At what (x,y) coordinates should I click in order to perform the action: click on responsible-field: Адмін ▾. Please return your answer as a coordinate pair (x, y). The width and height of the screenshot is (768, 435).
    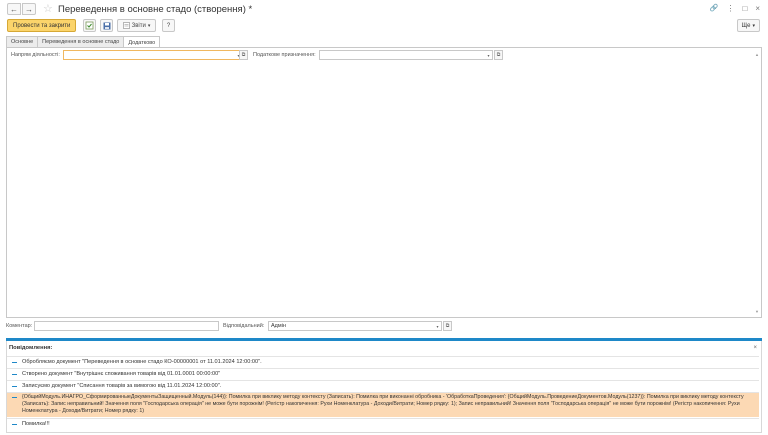
    Looking at the image, I should click on (355, 326).